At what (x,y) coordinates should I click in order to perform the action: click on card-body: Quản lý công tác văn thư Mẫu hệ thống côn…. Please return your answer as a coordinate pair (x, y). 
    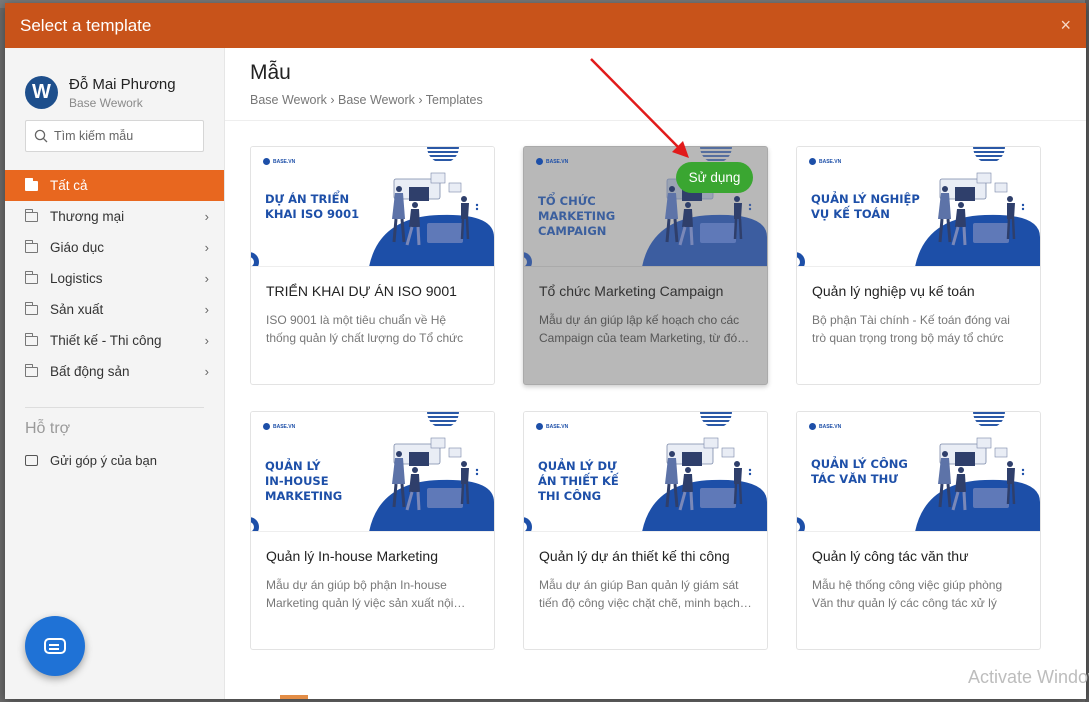
    Looking at the image, I should click on (918, 572).